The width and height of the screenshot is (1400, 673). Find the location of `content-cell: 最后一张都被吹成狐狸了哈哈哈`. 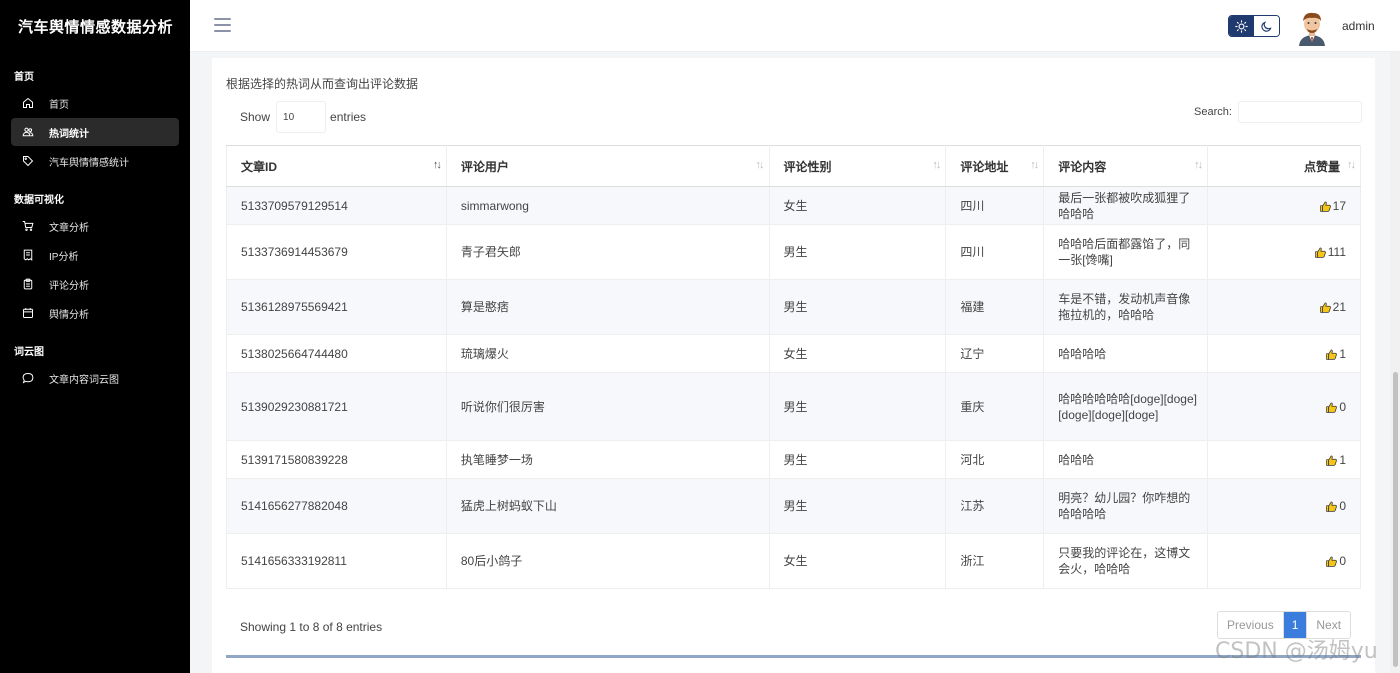

content-cell: 最后一张都被吹成狐狸了哈哈哈 is located at coordinates (1126, 205).